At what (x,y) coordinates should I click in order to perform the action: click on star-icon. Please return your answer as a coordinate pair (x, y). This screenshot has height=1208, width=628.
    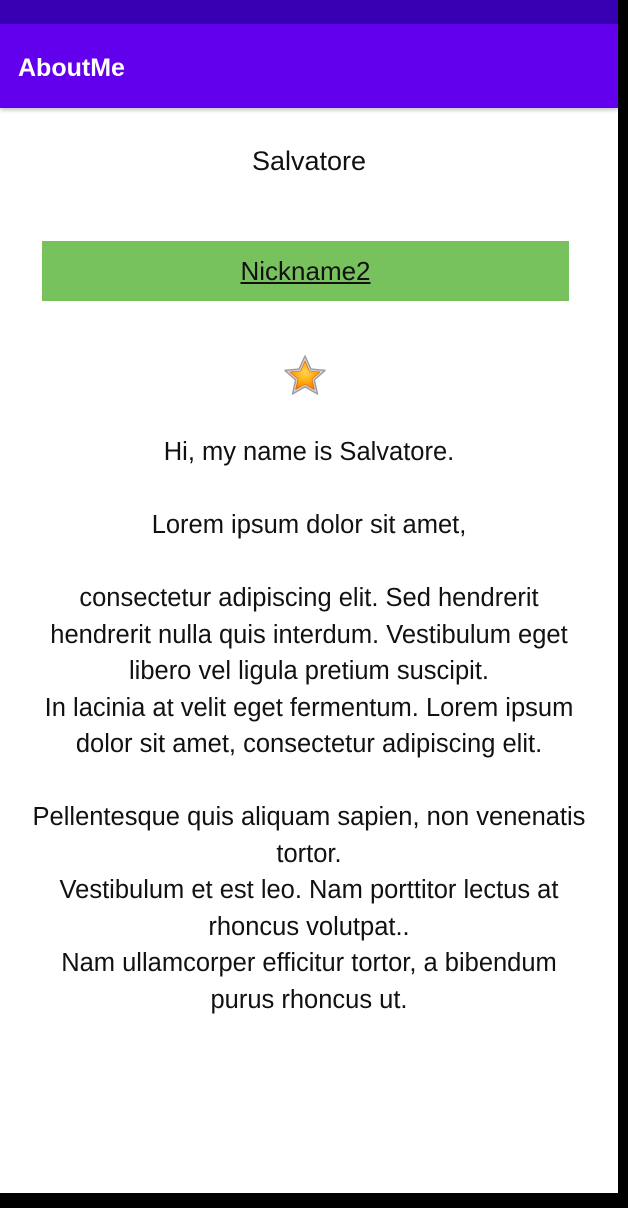
    Looking at the image, I should click on (305, 375).